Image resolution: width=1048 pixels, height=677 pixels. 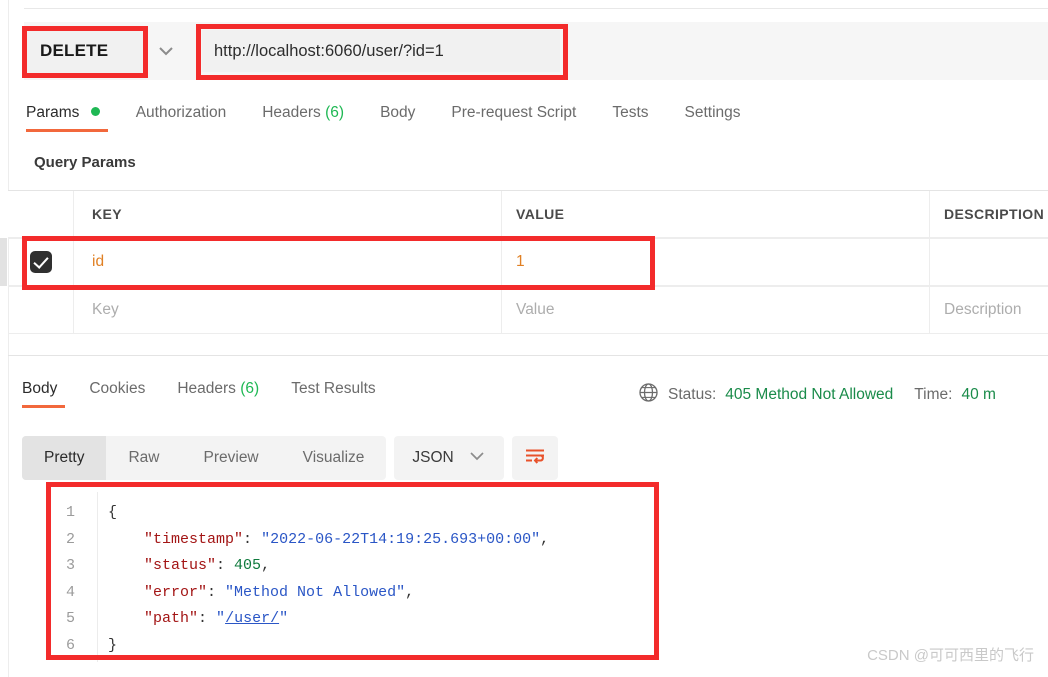 What do you see at coordinates (71, 565) in the screenshot?
I see `line-number: 3` at bounding box center [71, 565].